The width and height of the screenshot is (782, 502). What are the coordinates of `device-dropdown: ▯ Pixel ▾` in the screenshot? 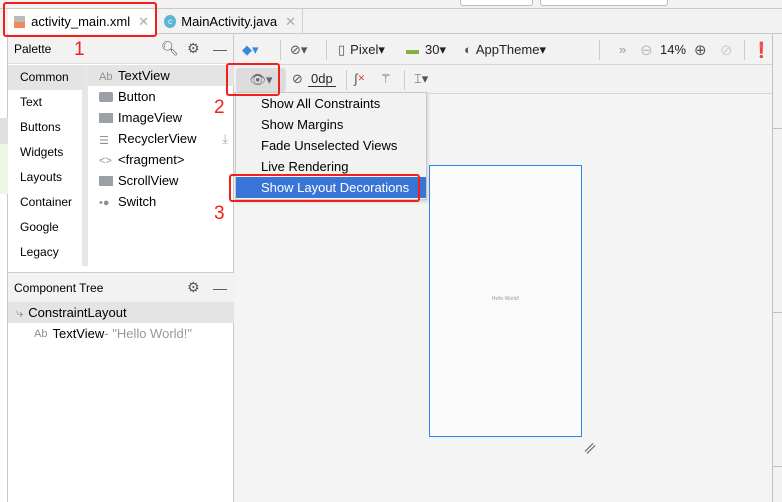 It's located at (361, 50).